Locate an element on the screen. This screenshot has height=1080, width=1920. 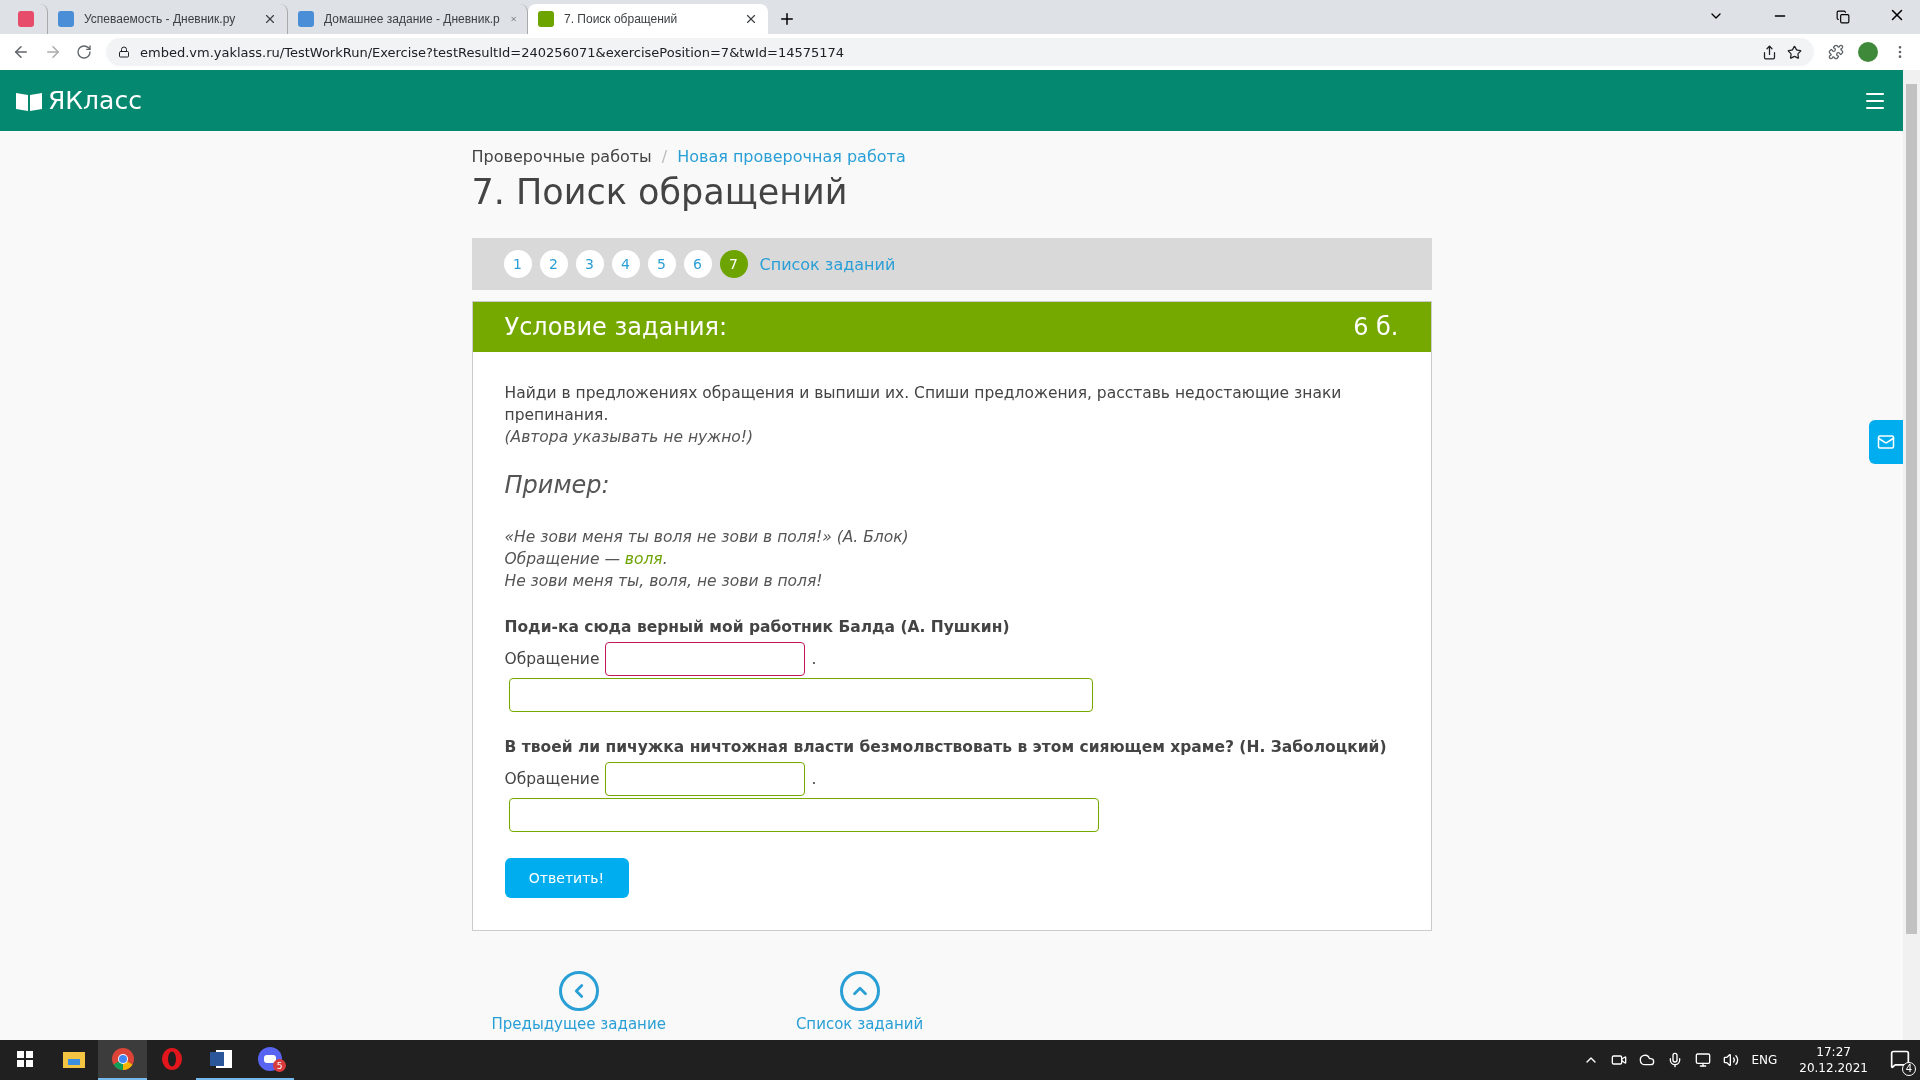
instructions: Найди в предложениях обращения и выпиши их. Спиши предложения, расставь недостающие знаки препинания. is located at coordinates (923, 404).